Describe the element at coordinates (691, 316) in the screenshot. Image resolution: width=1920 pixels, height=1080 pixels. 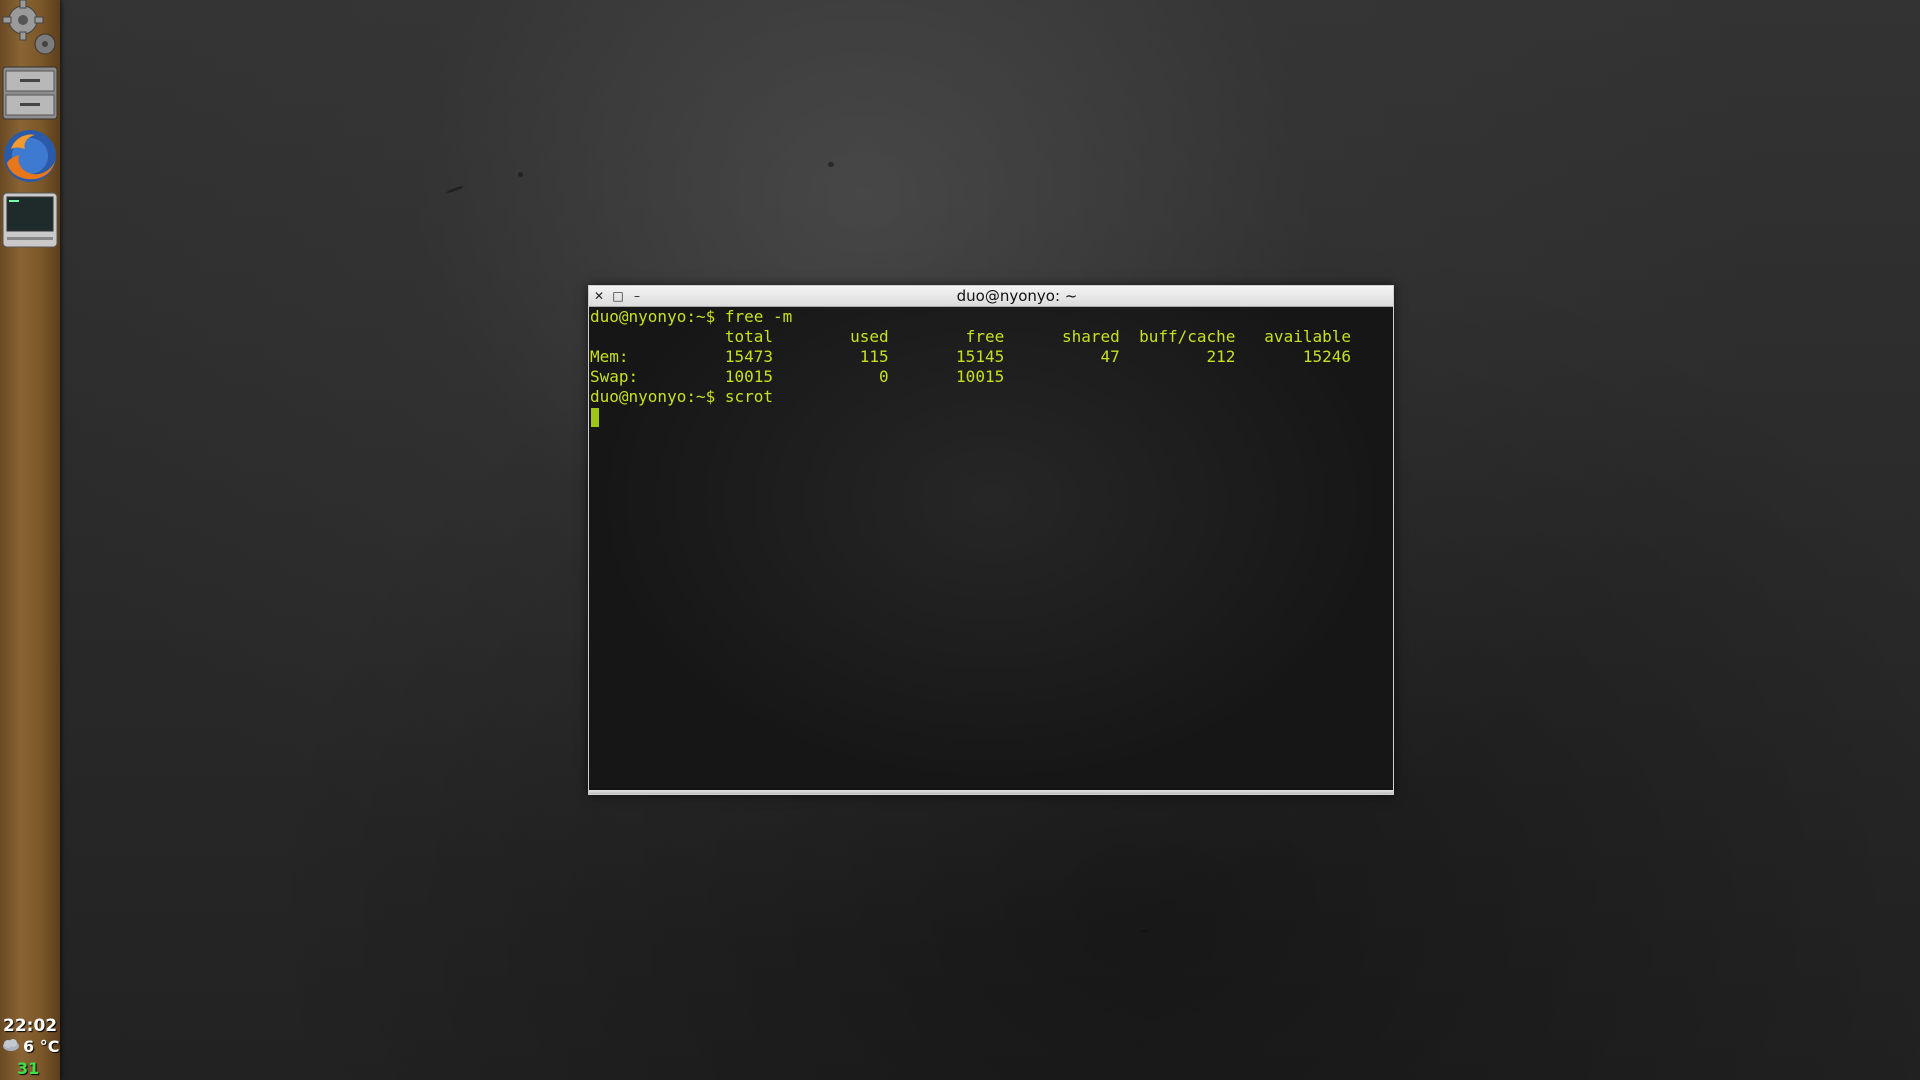
I see `terminal-line: duo@nyonyo:~$ free -m` at that location.